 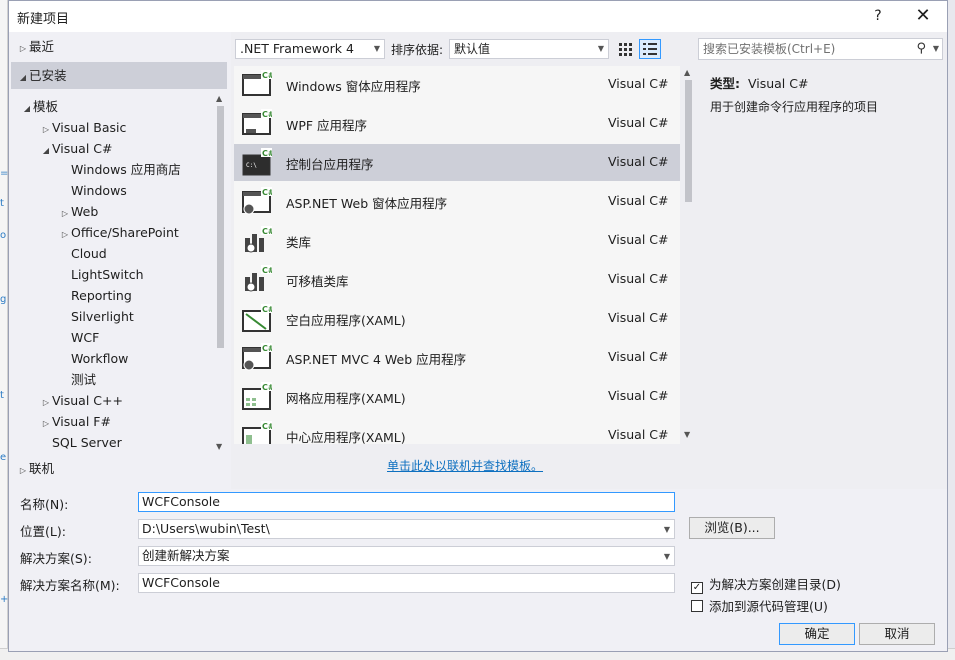 I want to click on project-name-field: WCFConsole, so click(x=406, y=502).